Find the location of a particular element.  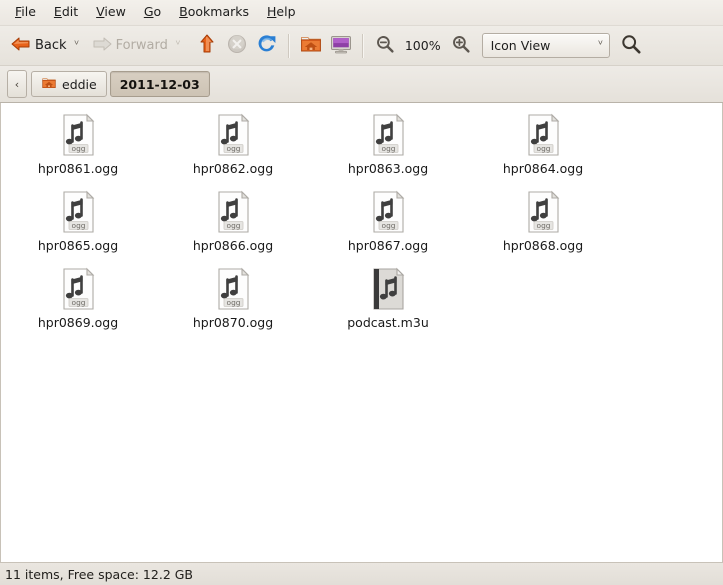

file-item: ogg hpr0861.ogg is located at coordinates (78, 149).